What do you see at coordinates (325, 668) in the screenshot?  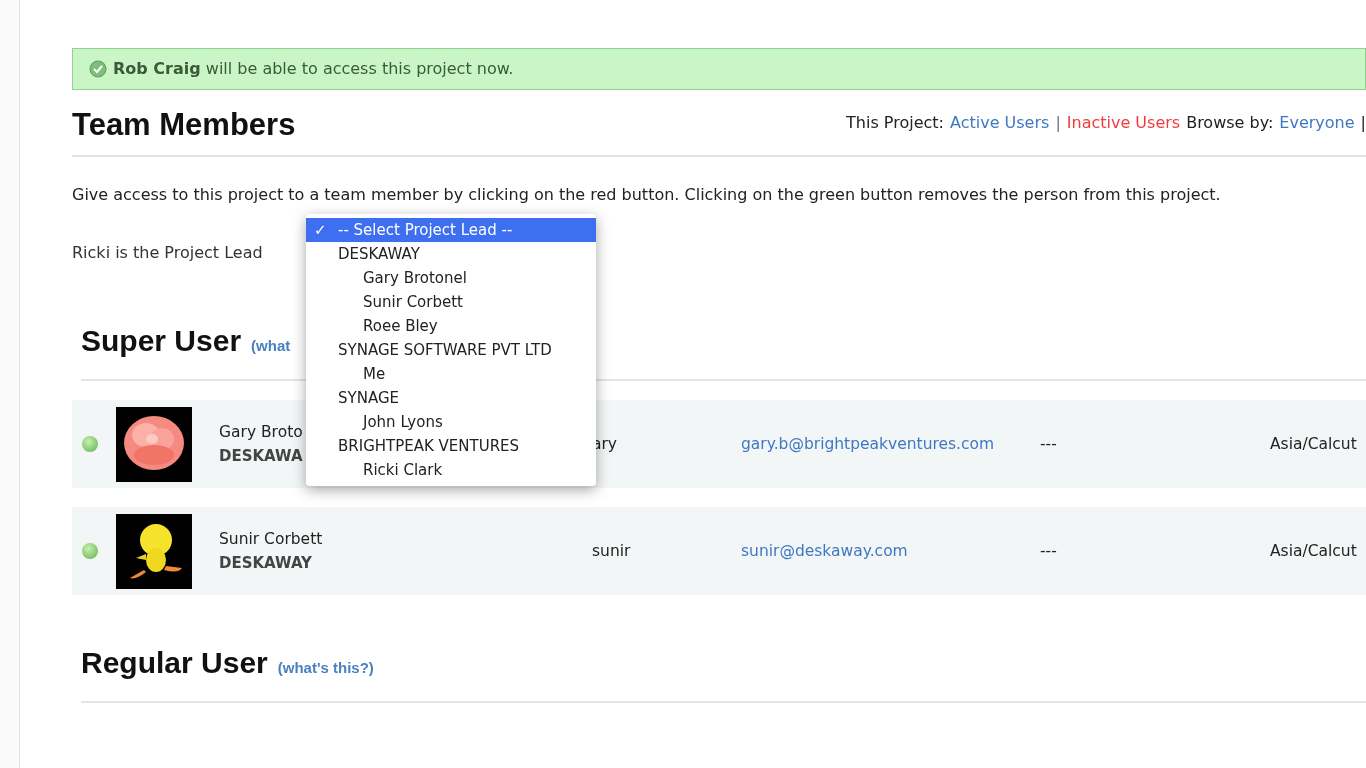 I see `help-link: (what's this?)` at bounding box center [325, 668].